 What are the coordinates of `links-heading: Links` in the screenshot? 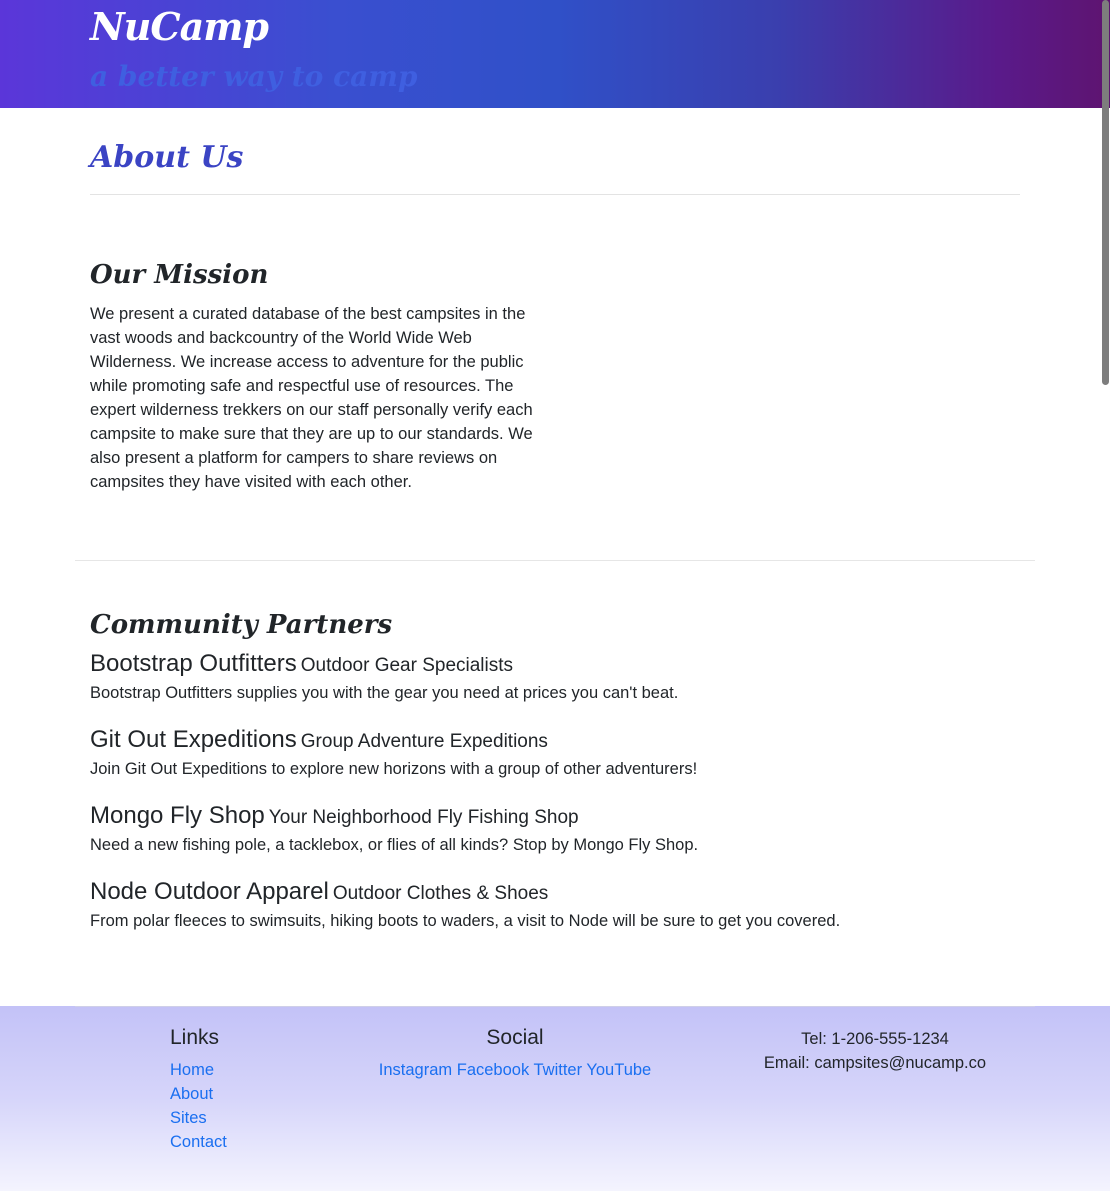 It's located at (195, 1037).